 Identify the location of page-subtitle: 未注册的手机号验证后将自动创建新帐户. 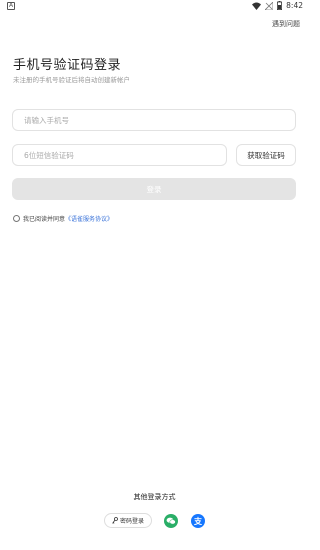
(71, 80).